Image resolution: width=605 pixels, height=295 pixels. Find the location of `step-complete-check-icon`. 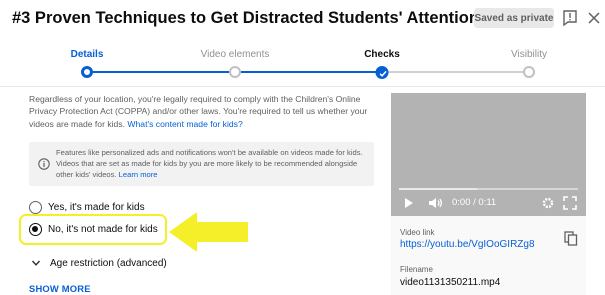

step-complete-check-icon is located at coordinates (382, 72).